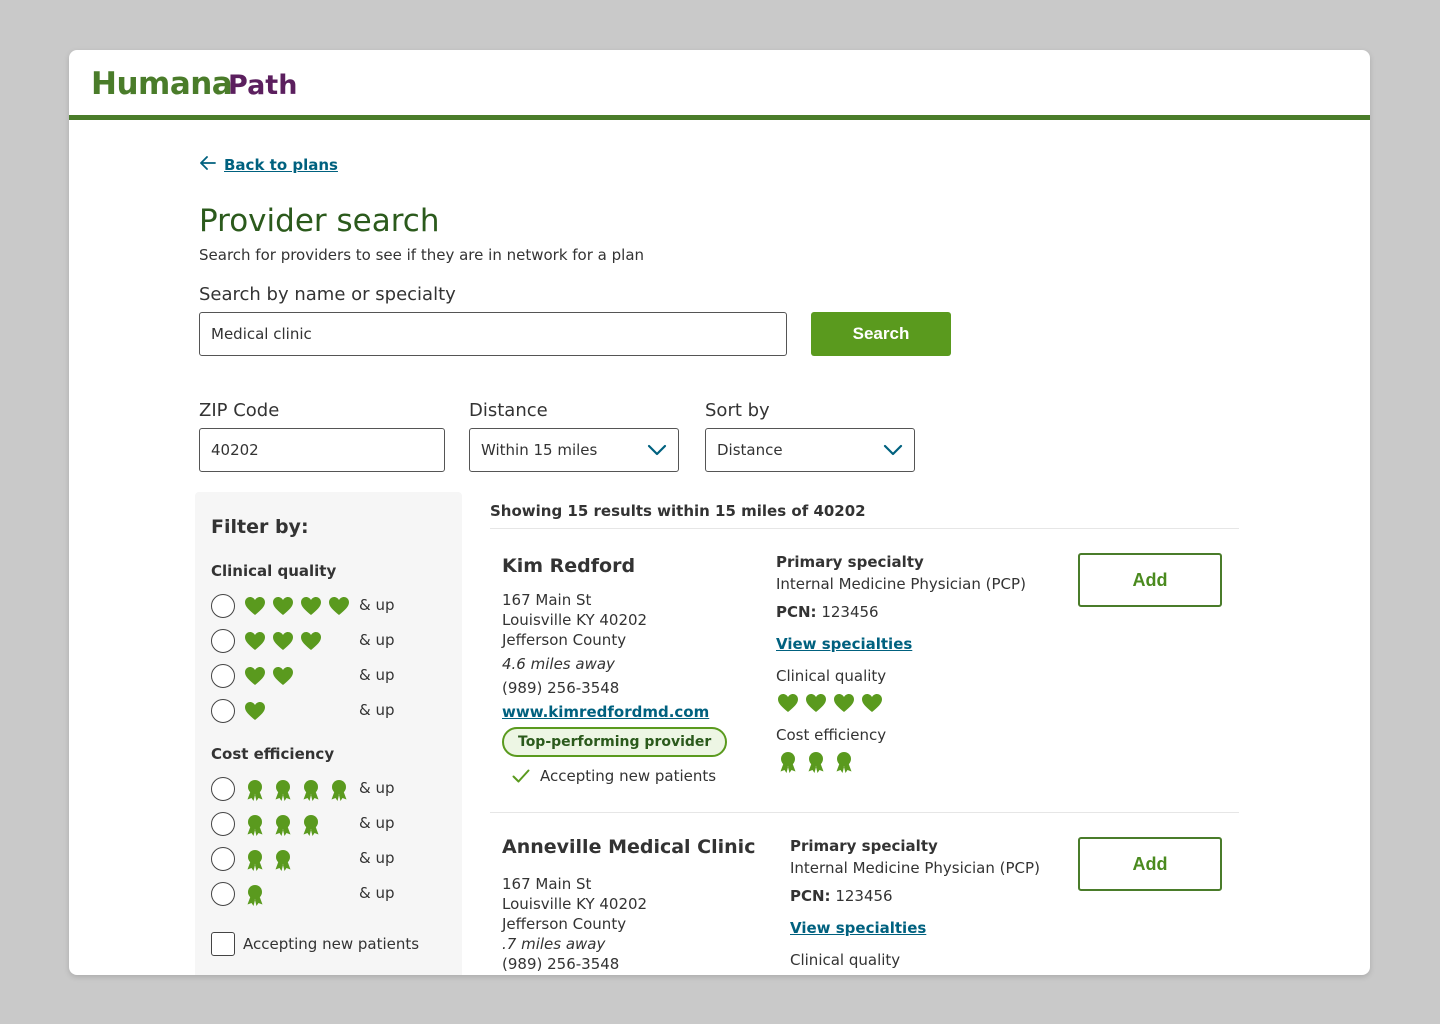  I want to click on product-logo: Path, so click(263, 85).